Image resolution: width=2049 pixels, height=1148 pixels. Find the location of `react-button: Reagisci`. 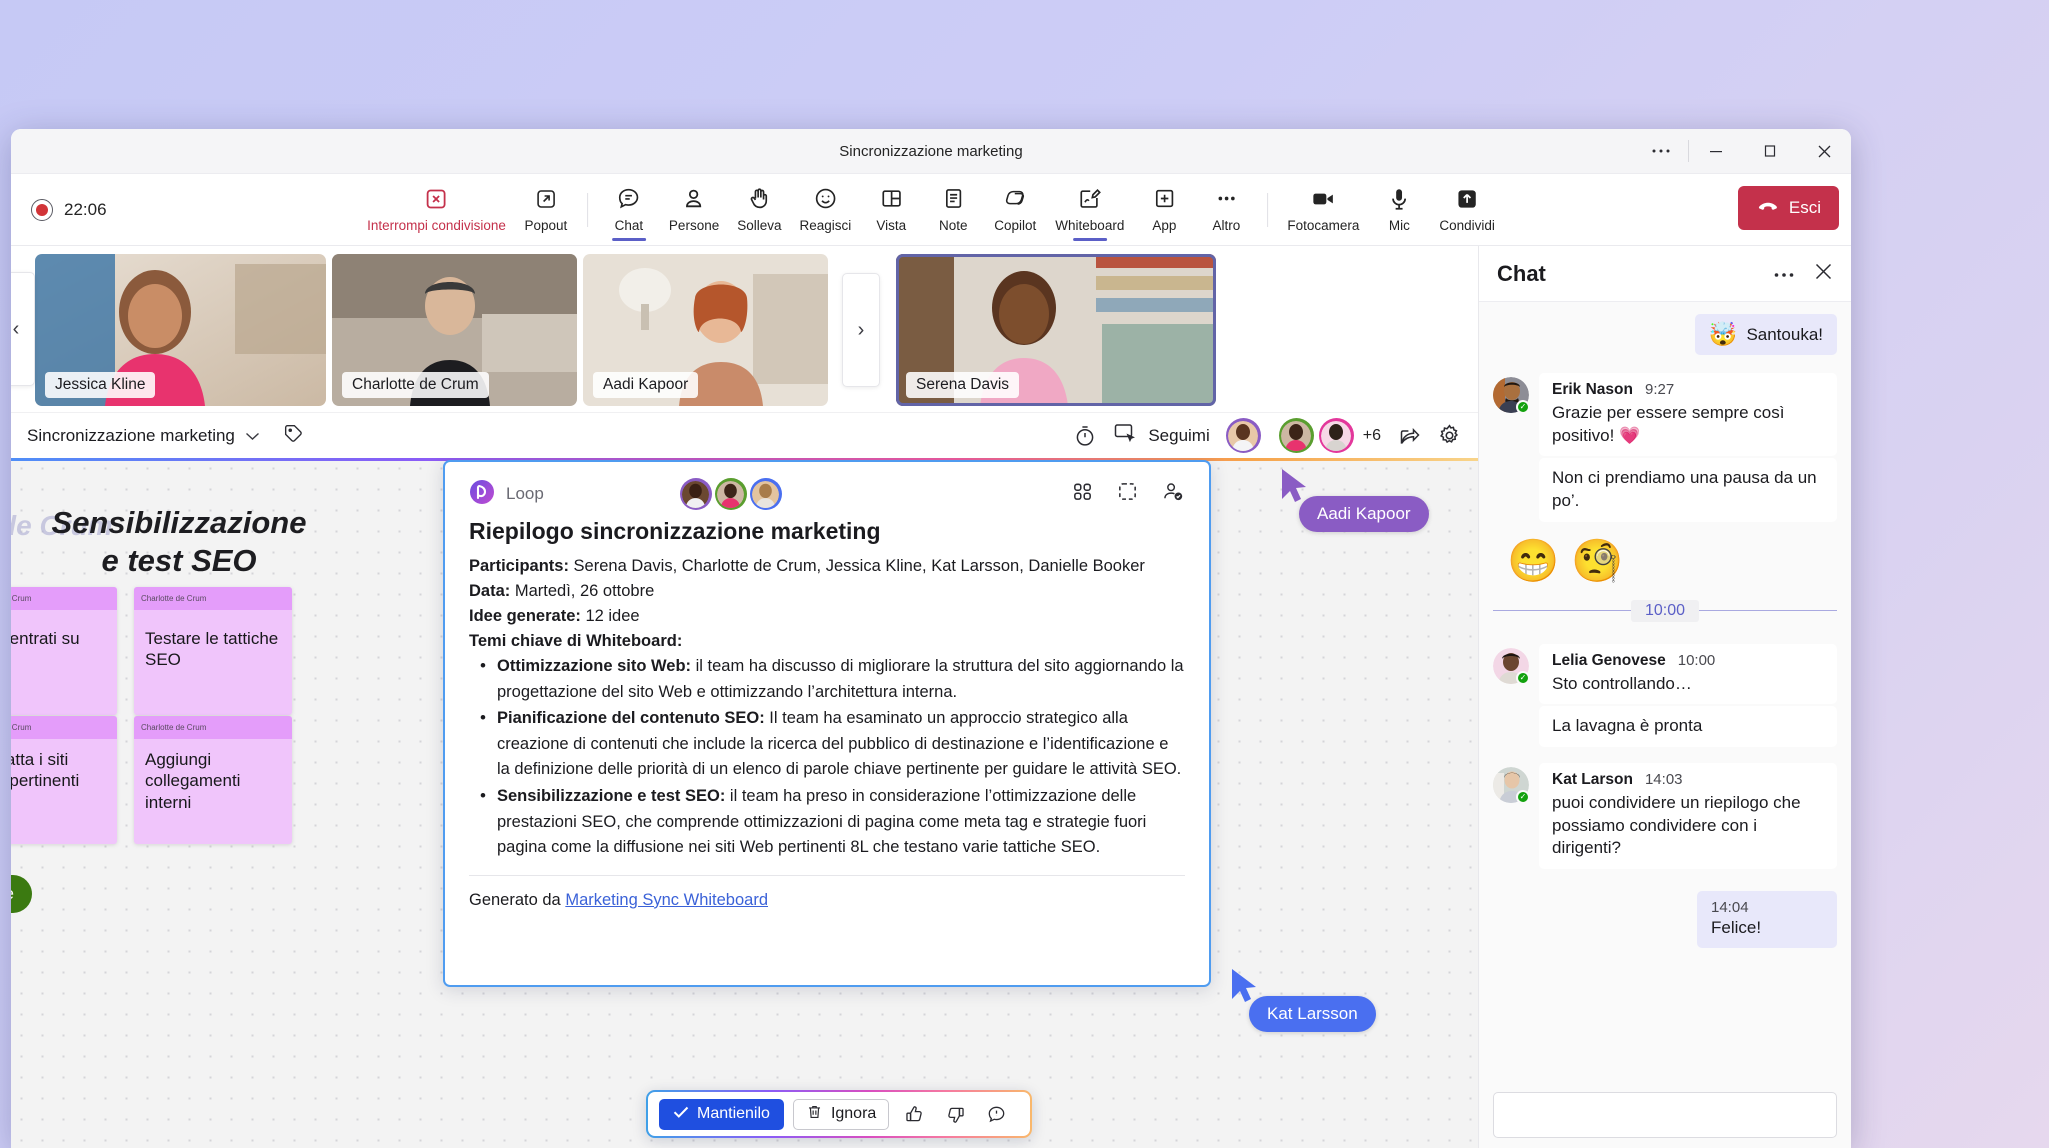

react-button: Reagisci is located at coordinates (826, 210).